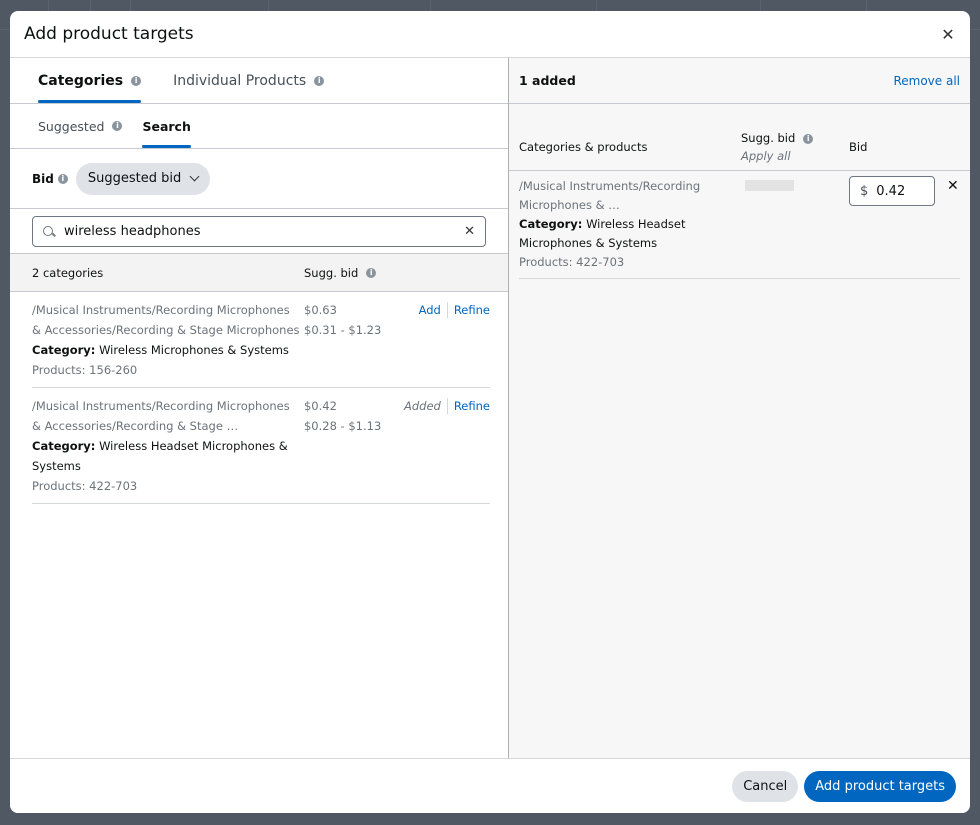 This screenshot has width=980, height=825. What do you see at coordinates (948, 34) in the screenshot?
I see `close-icon: ✕` at bounding box center [948, 34].